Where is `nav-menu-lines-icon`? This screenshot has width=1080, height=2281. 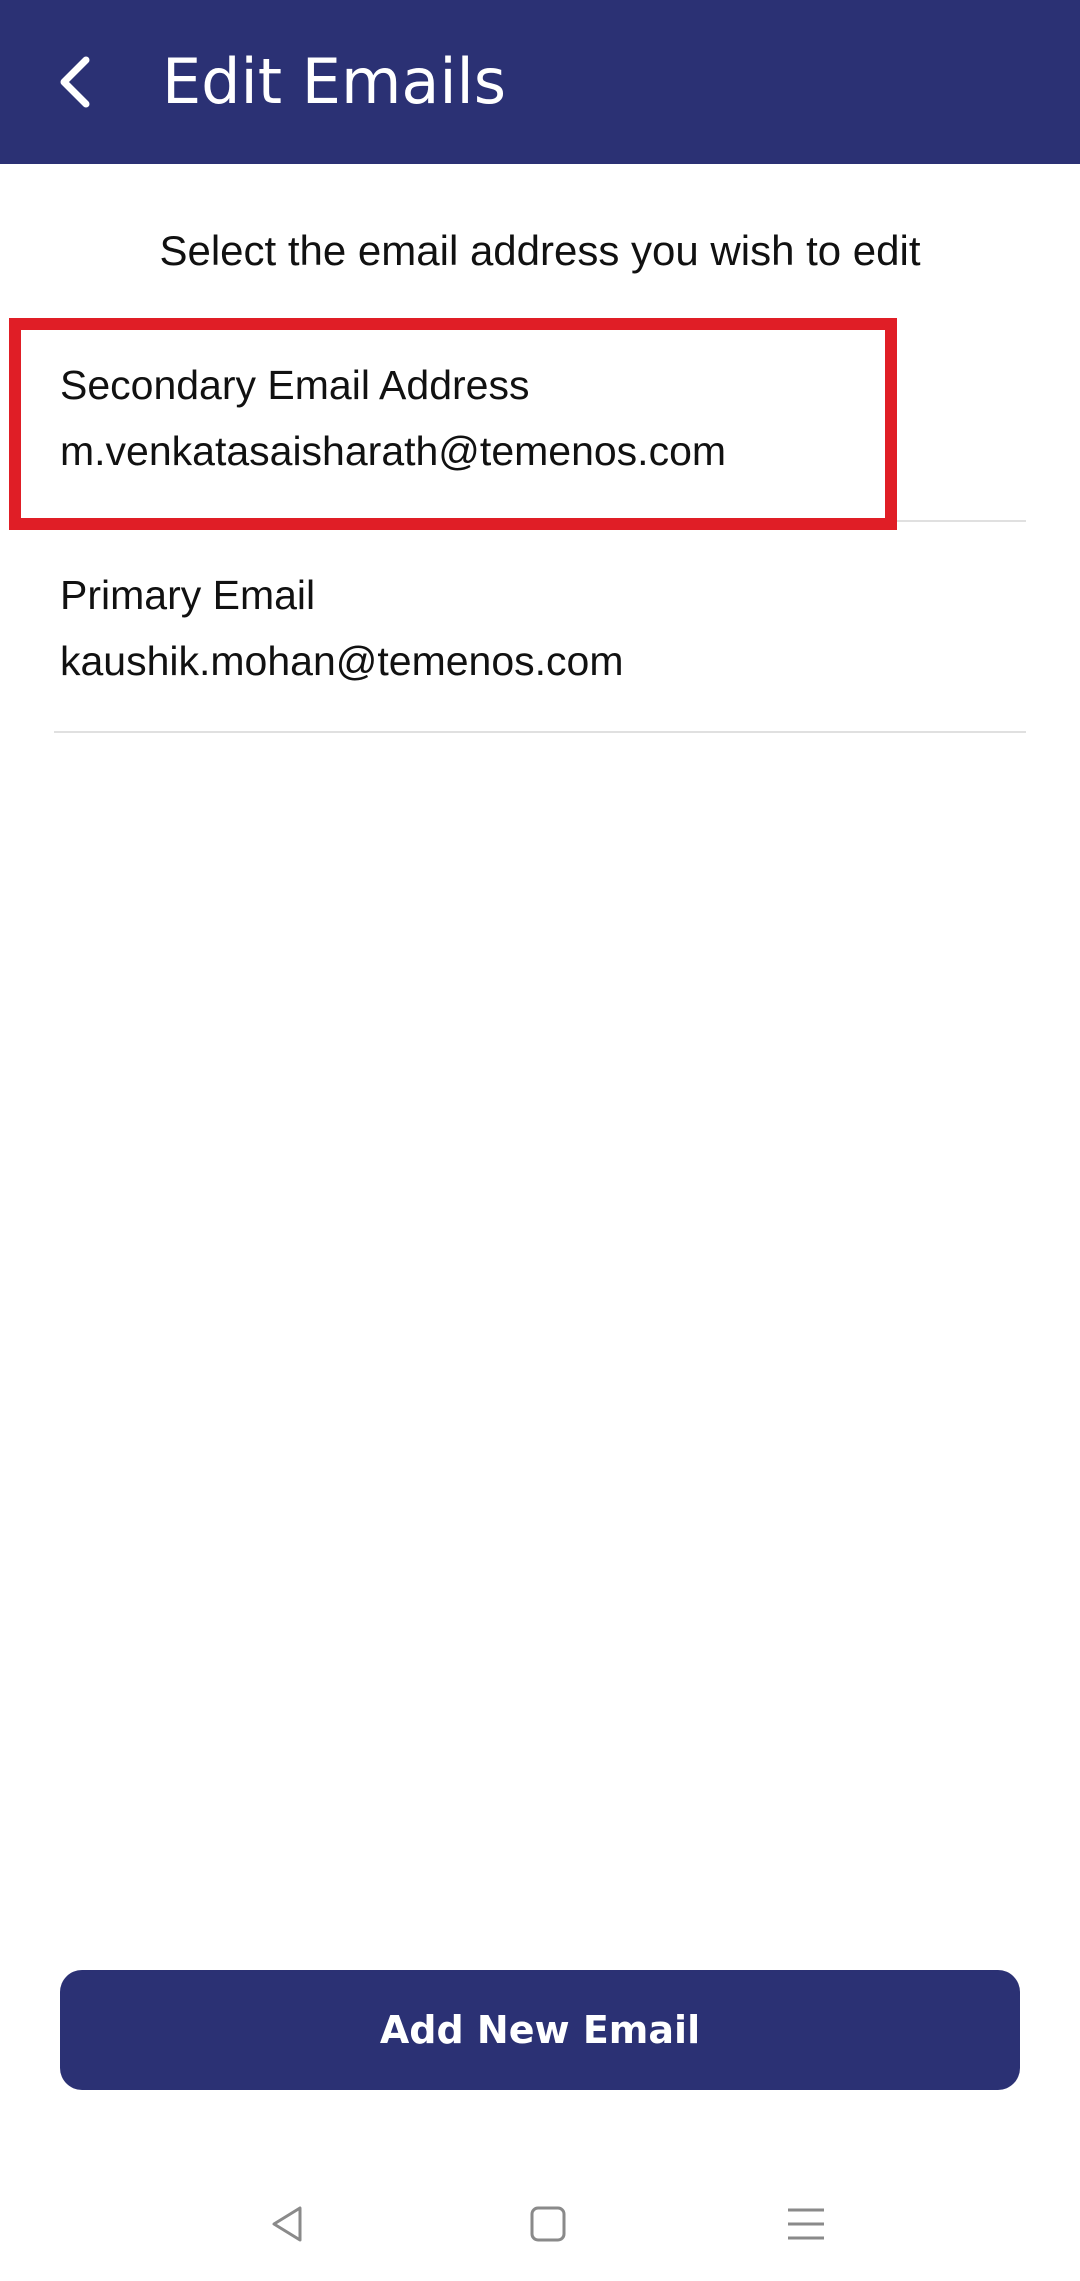
nav-menu-lines-icon is located at coordinates (806, 2224).